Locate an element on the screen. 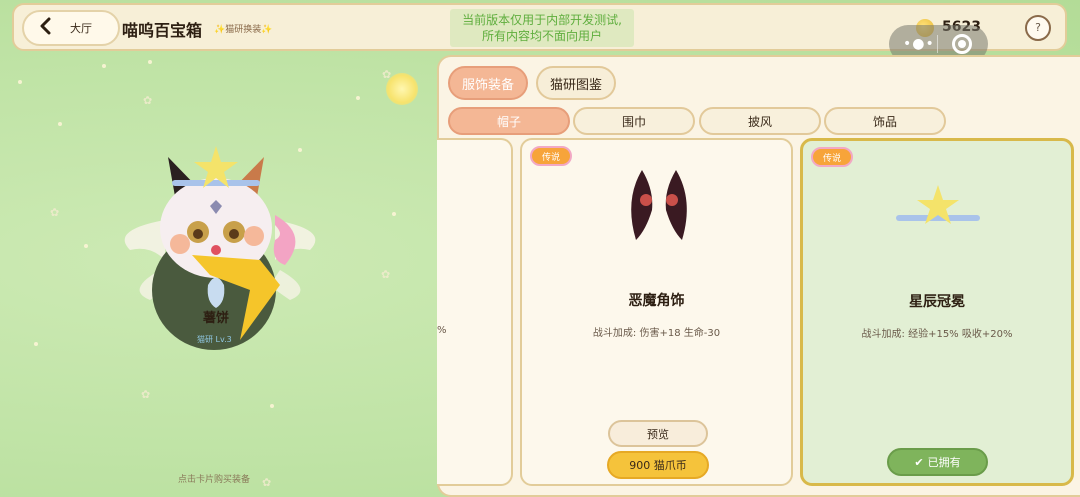 The image size is (1080, 497). more-dots-icon: •●• is located at coordinates (919, 44).